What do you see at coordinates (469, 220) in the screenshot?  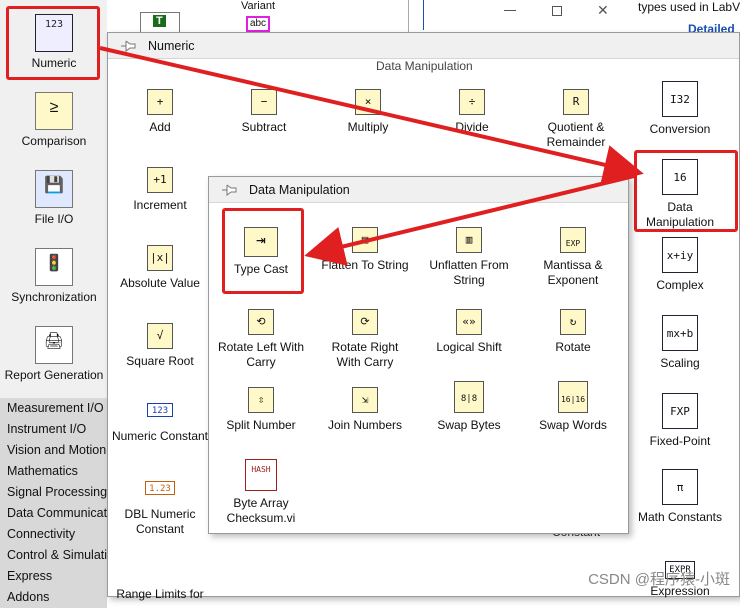 I see `arrow-data-manipulation-to-type-cast` at bounding box center [469, 220].